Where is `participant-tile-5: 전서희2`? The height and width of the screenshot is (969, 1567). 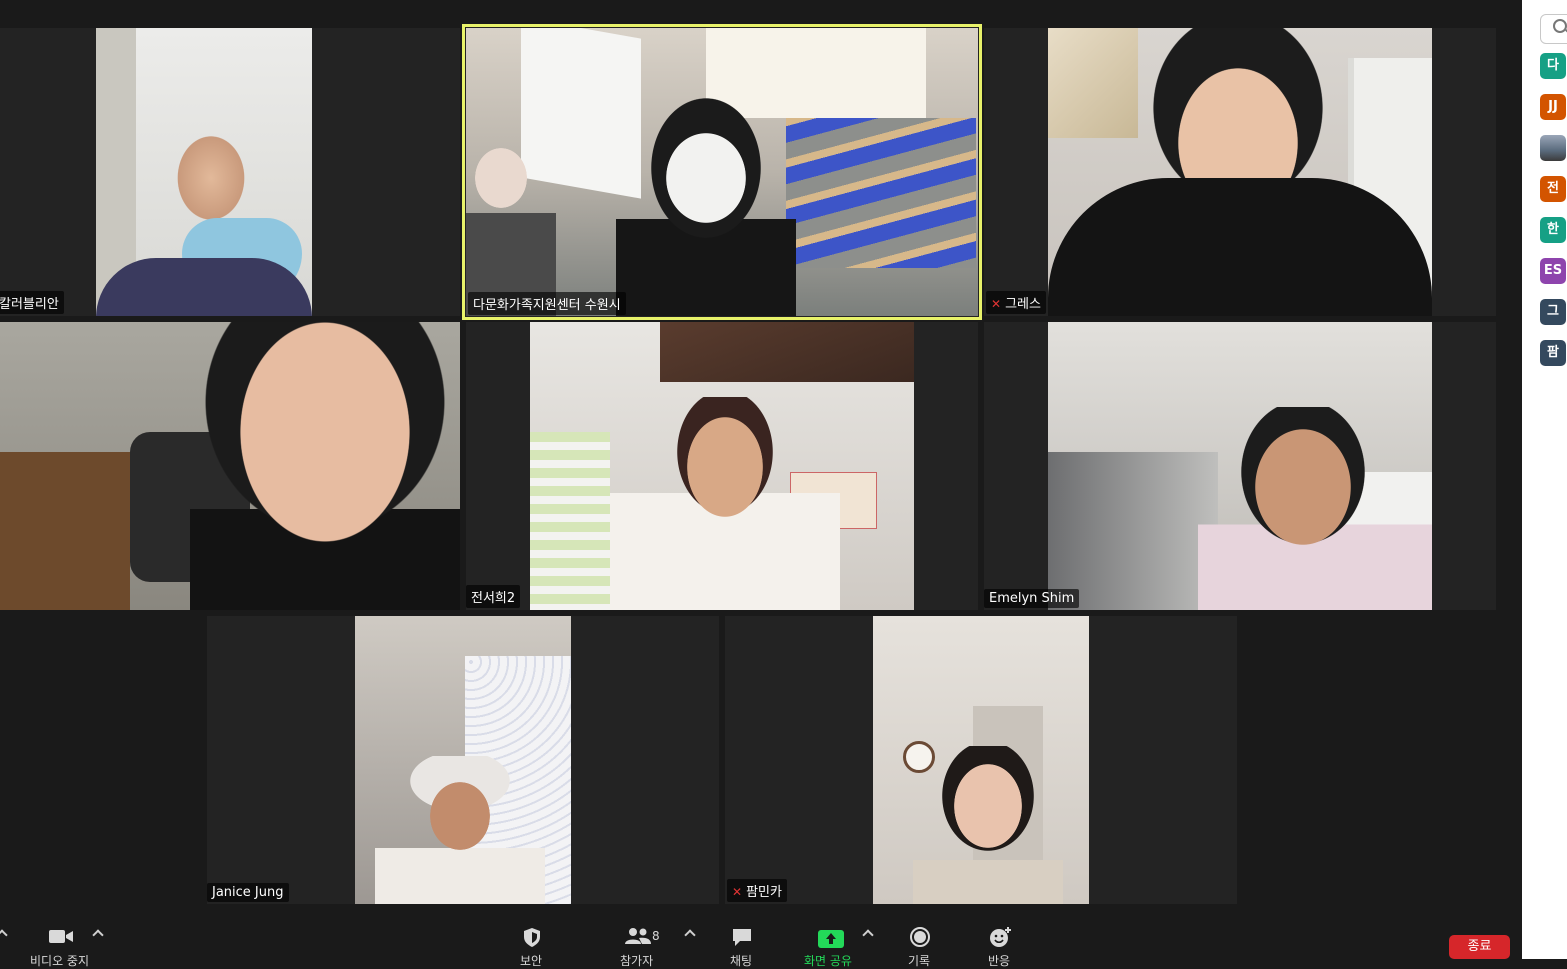
participant-tile-5: 전서희2 is located at coordinates (722, 466).